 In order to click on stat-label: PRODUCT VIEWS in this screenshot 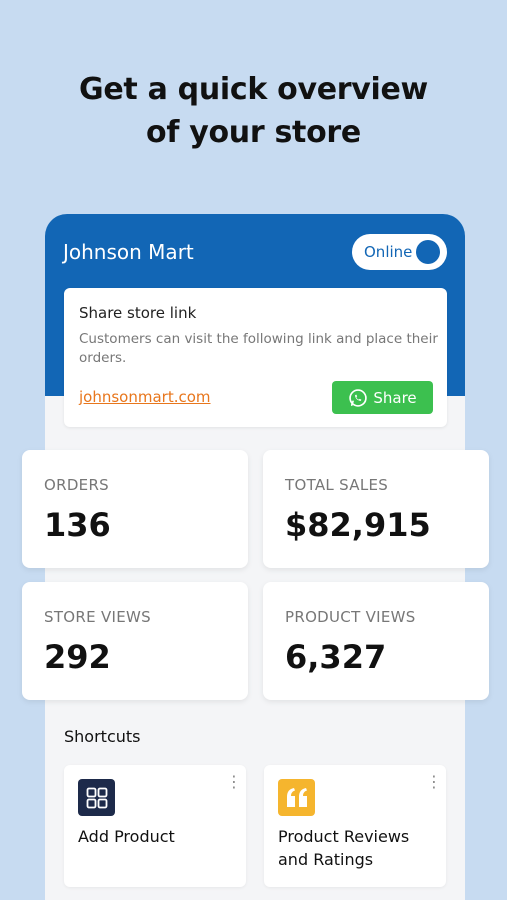, I will do `click(350, 617)`.